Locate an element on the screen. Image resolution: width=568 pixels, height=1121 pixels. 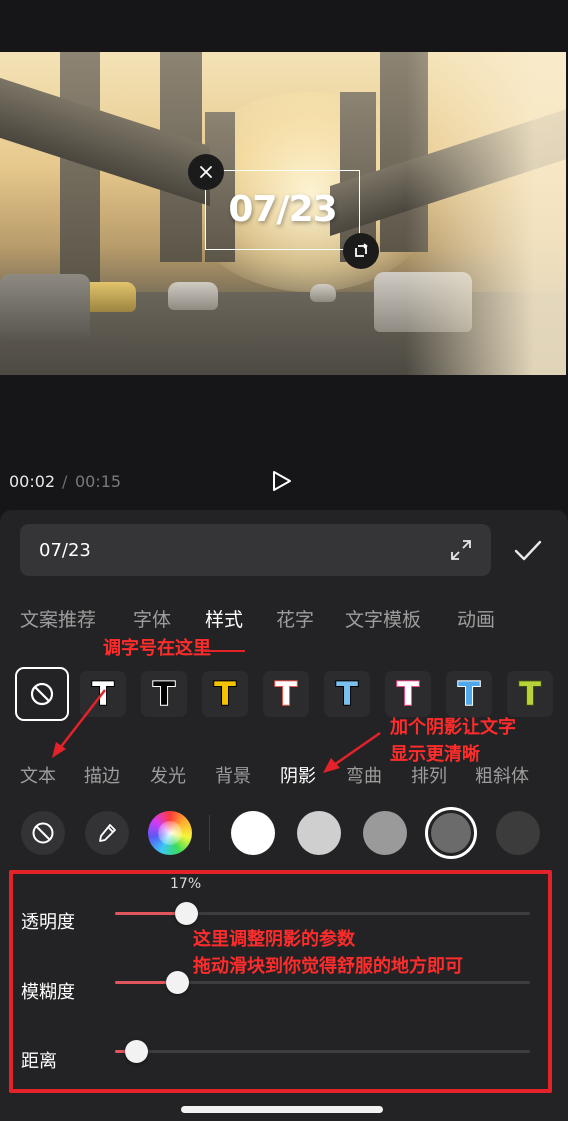
annotation-arrows is located at coordinates (216, 711).